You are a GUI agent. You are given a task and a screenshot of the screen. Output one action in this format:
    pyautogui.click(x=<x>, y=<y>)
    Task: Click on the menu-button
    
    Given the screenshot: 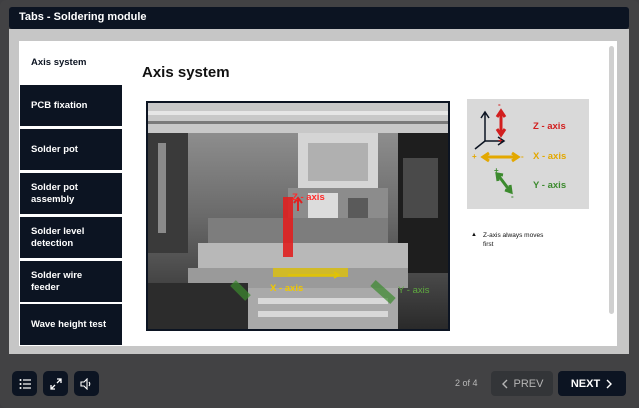 What is the action you would take?
    pyautogui.click(x=24, y=383)
    